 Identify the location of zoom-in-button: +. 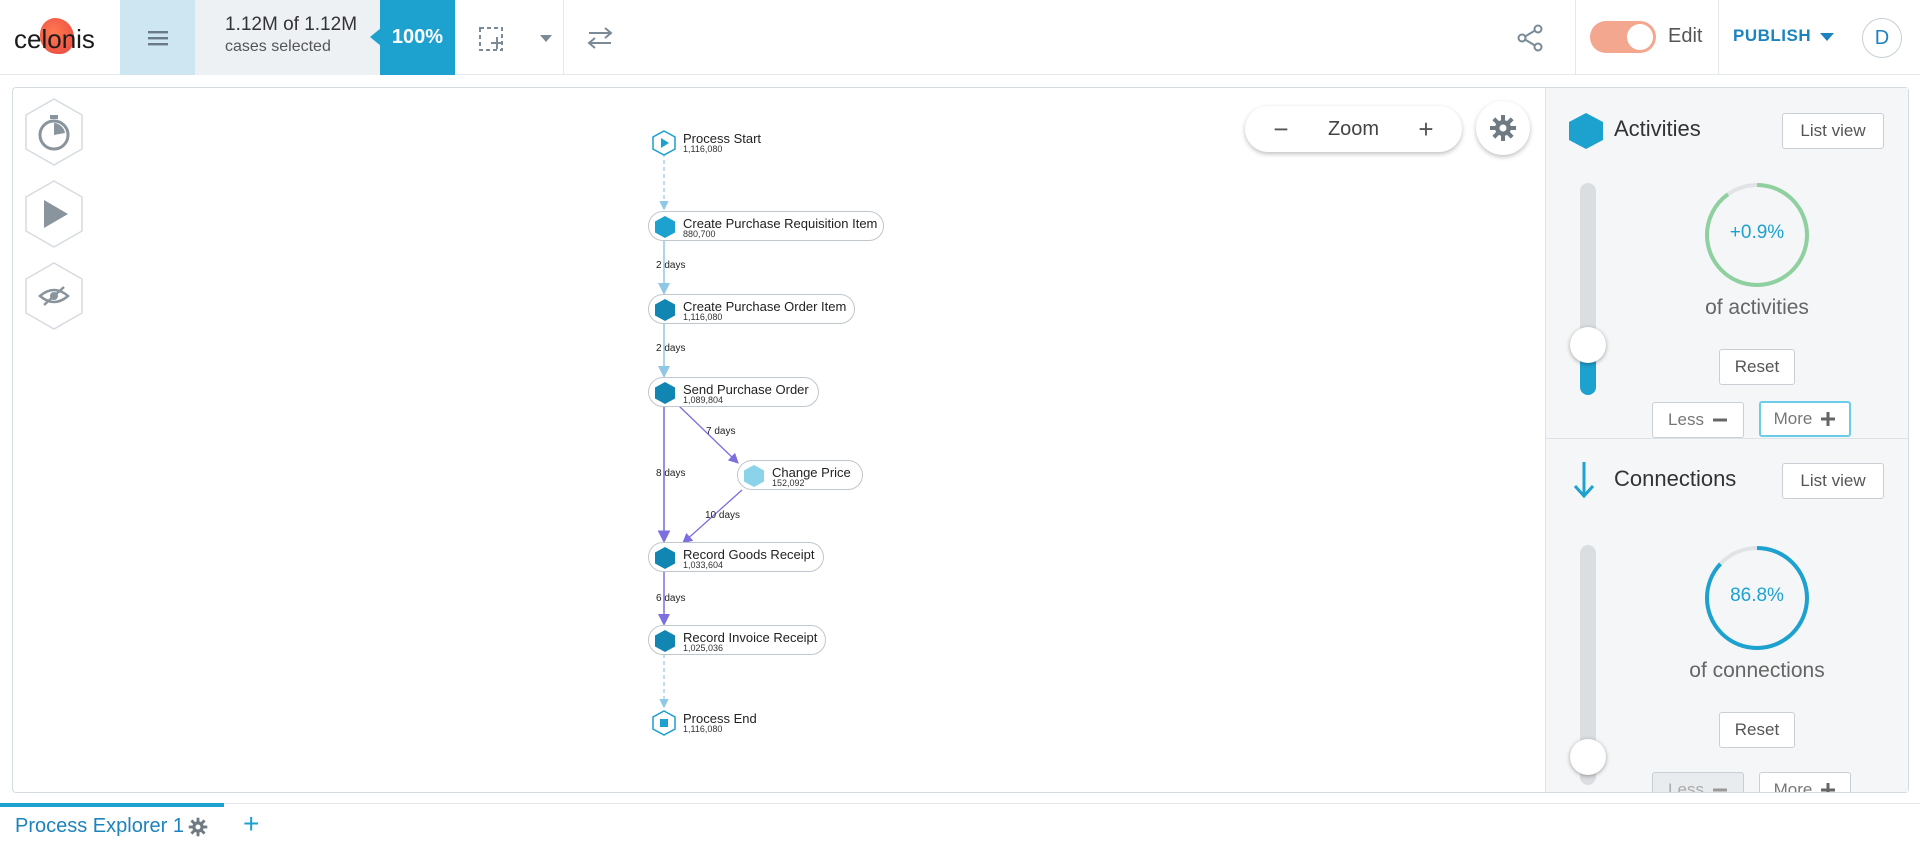
(1426, 129).